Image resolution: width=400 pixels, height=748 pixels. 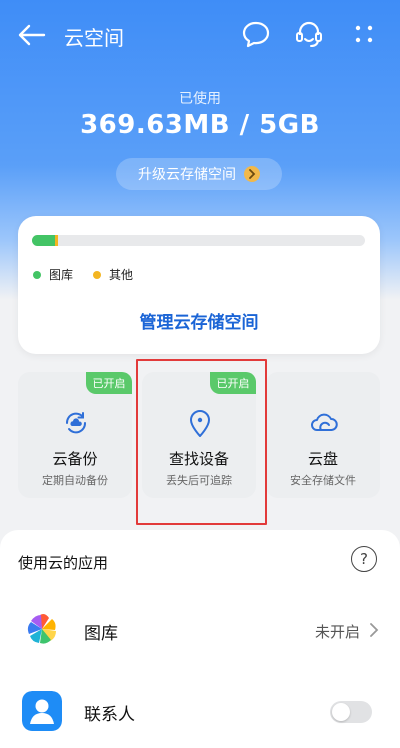 What do you see at coordinates (63, 563) in the screenshot?
I see `section-title: 使用云的应用` at bounding box center [63, 563].